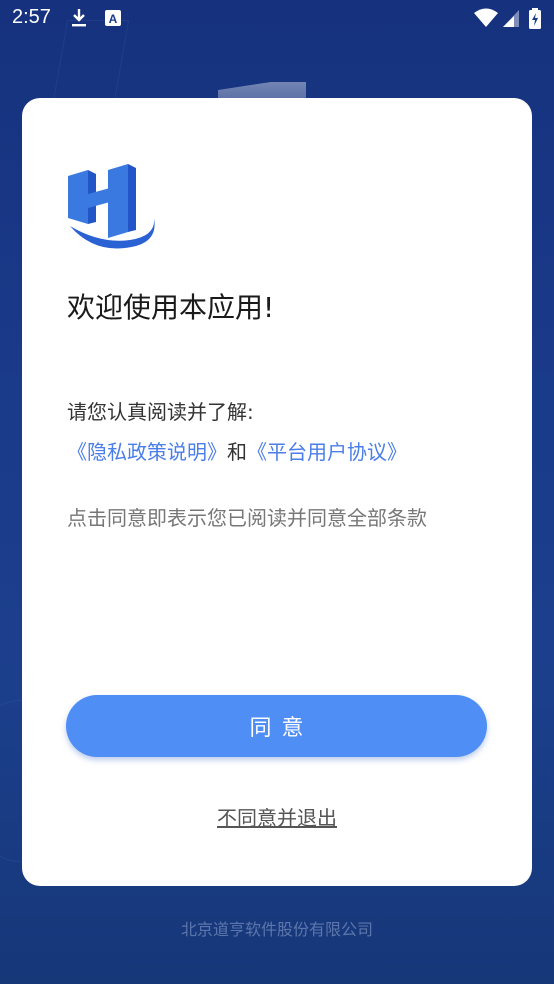 Image resolution: width=554 pixels, height=984 pixels. Describe the element at coordinates (31, 17) in the screenshot. I see `status-time: 2:57` at that location.